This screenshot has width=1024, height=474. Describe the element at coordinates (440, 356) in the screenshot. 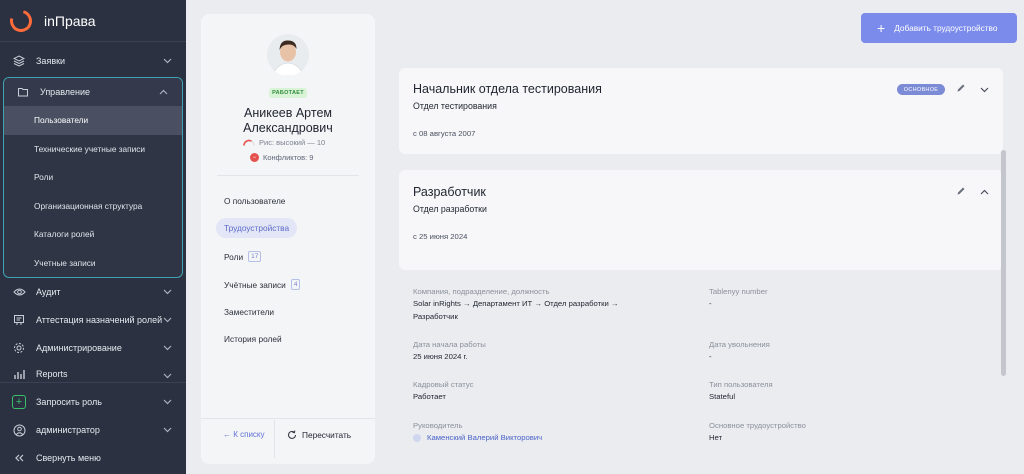

I see `start-date-value: 25 июня 2024 г.` at that location.